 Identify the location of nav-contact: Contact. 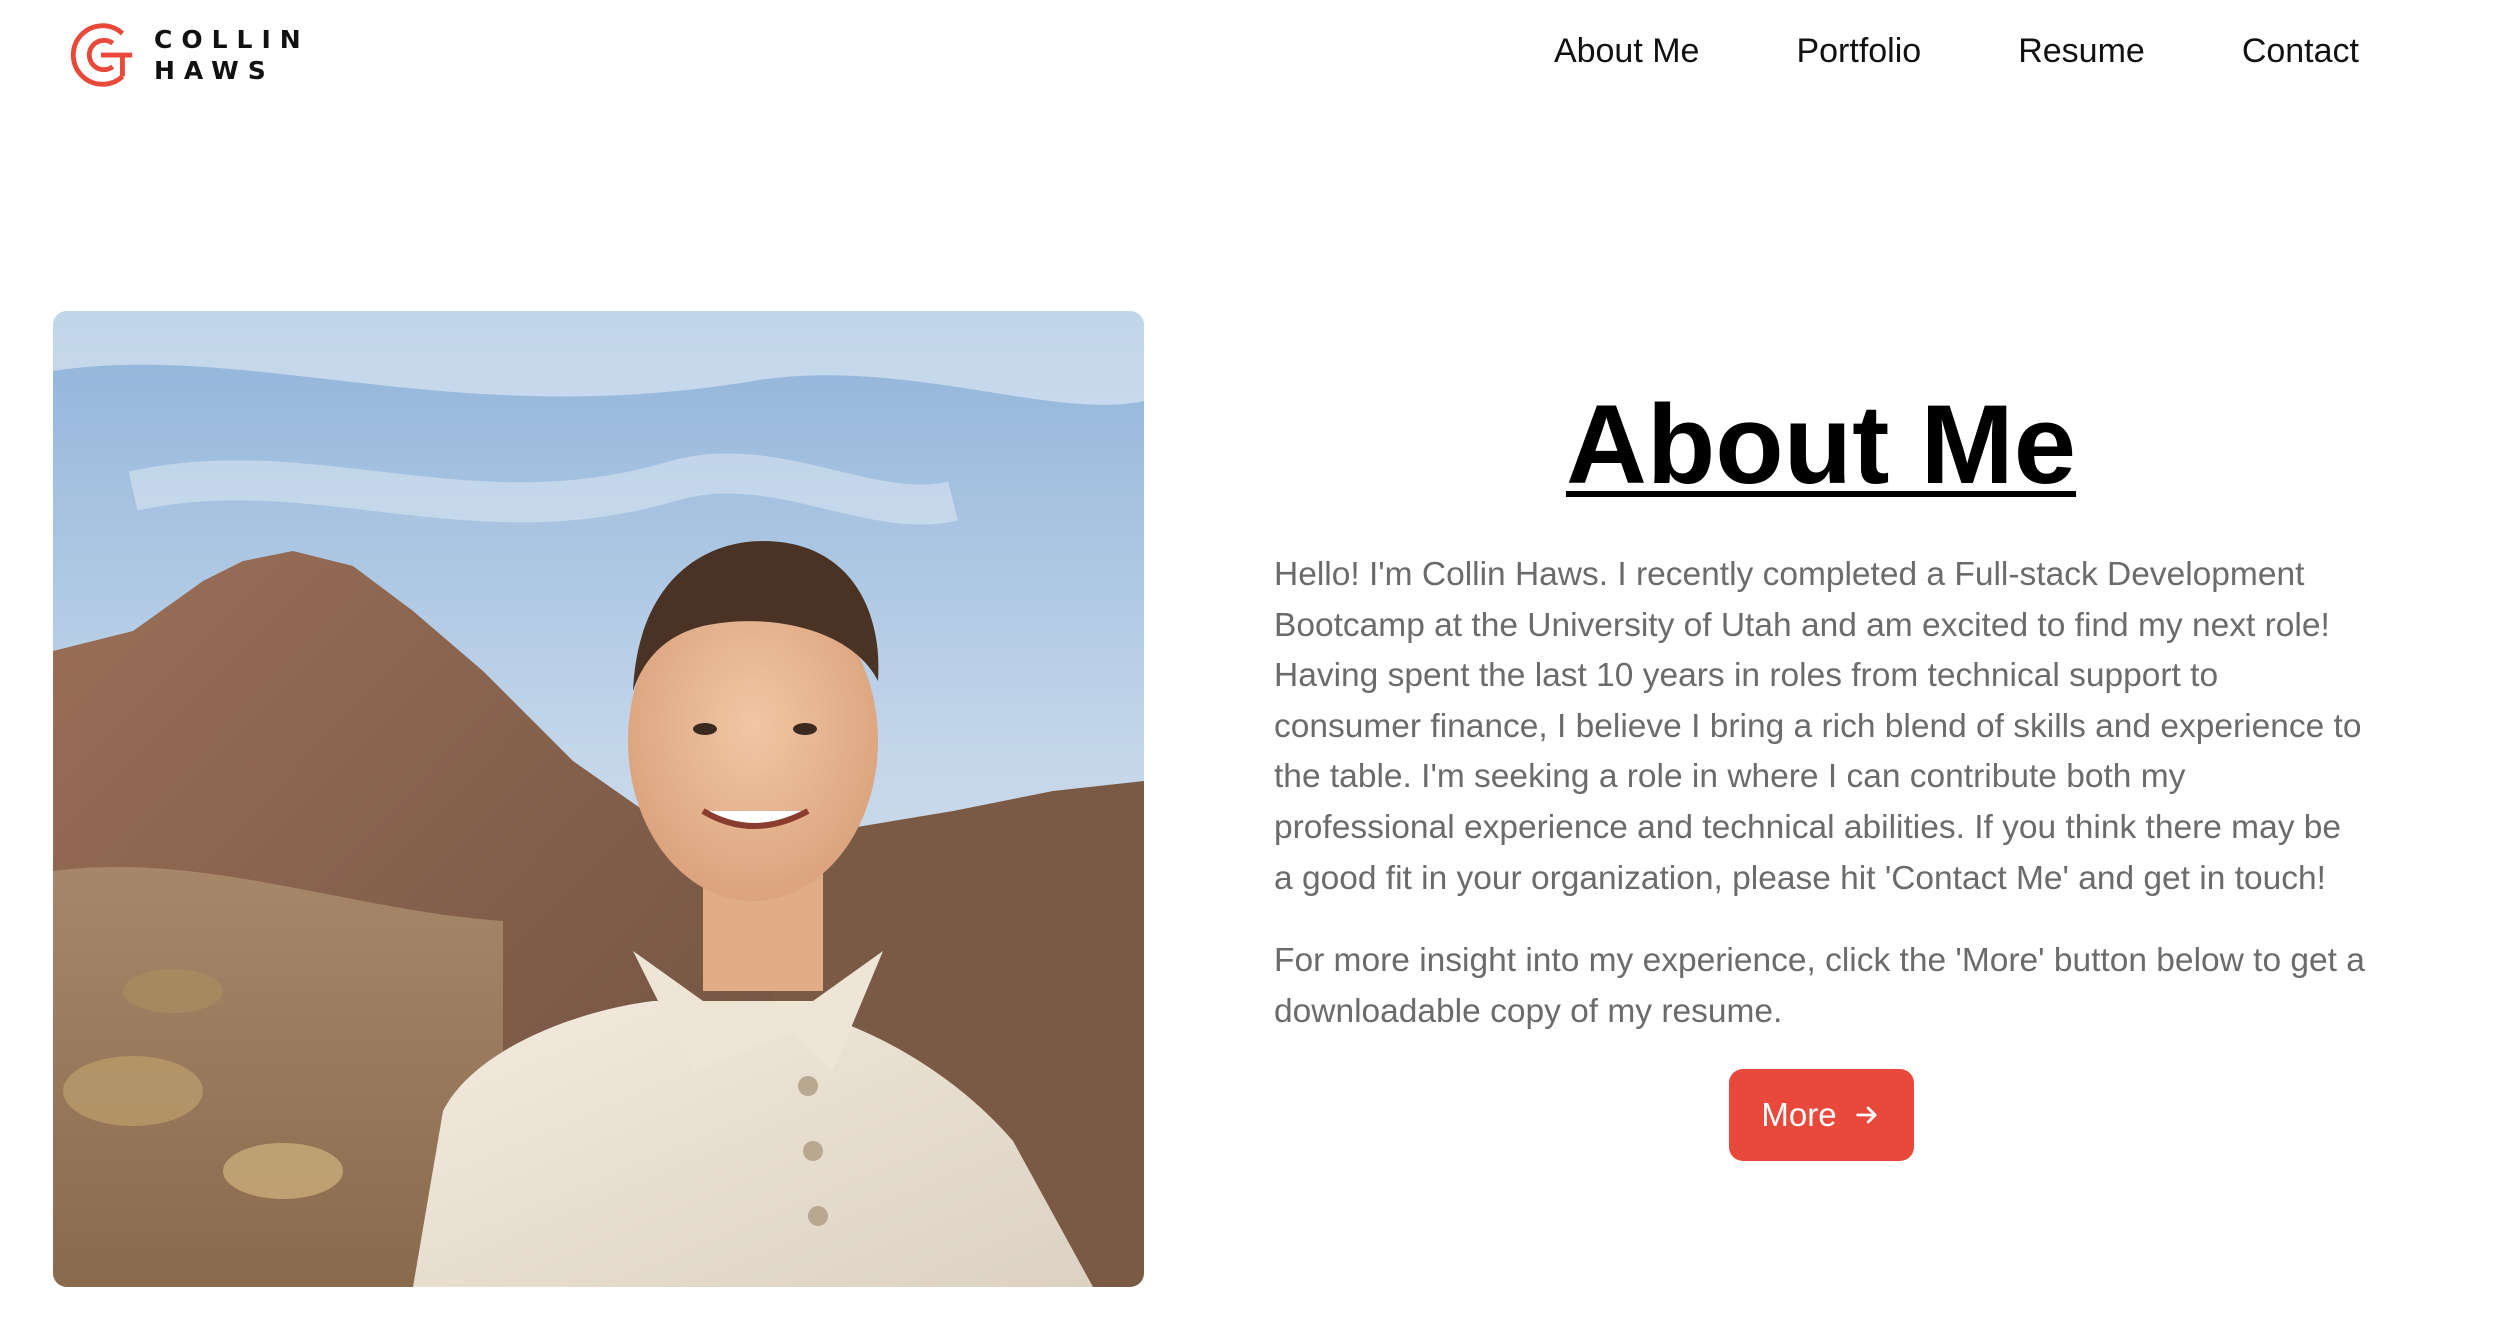
(2300, 51).